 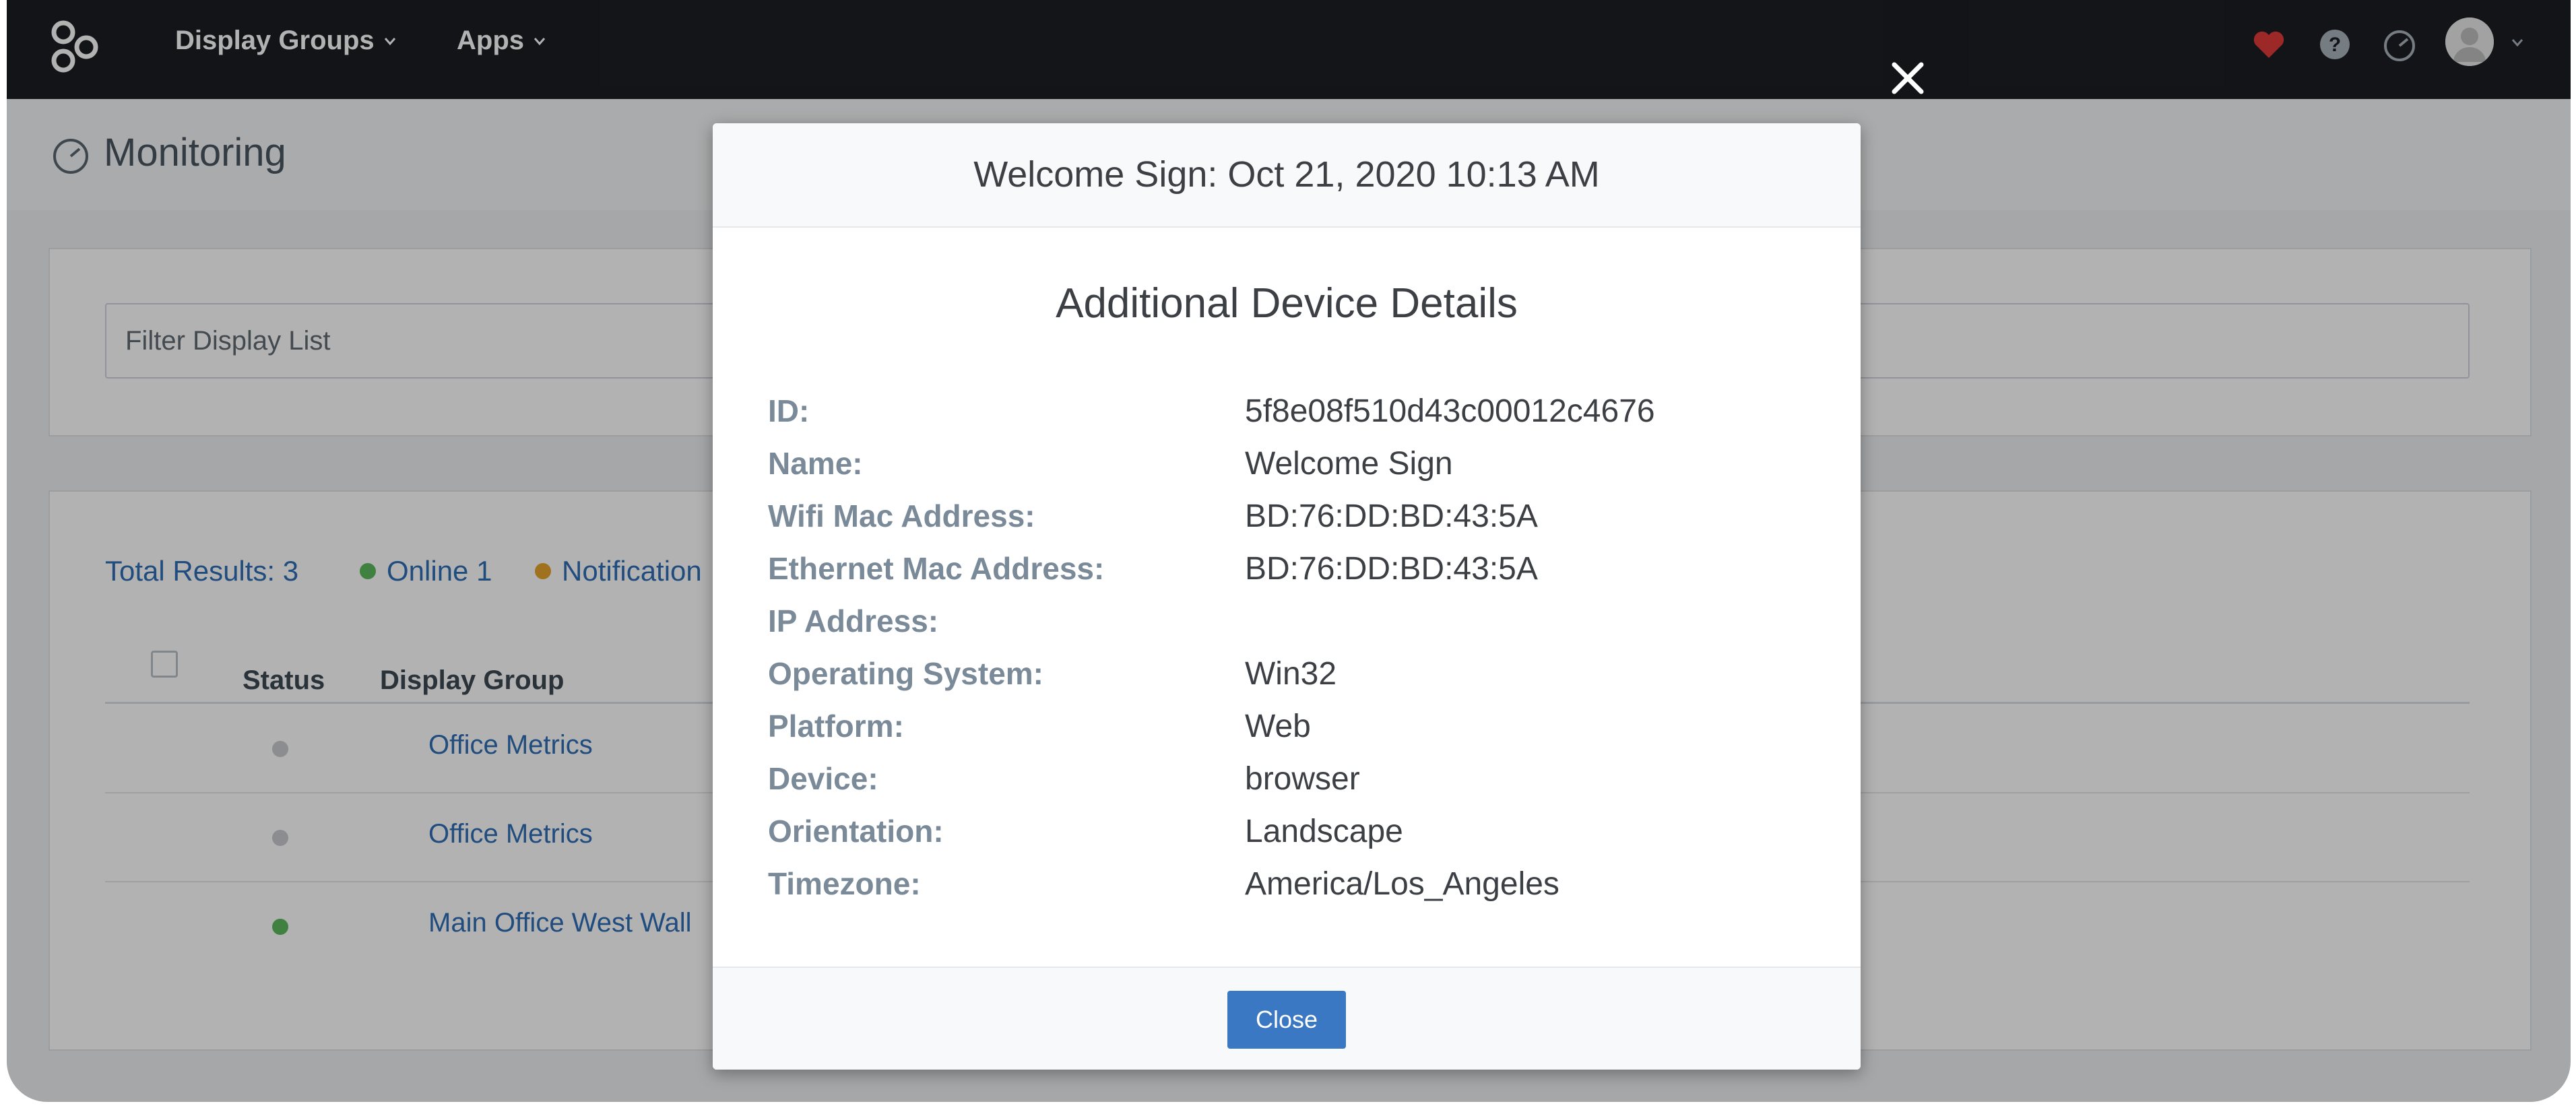 I want to click on detail-row-orientation: Orientation: Landscape, so click(x=1293, y=839).